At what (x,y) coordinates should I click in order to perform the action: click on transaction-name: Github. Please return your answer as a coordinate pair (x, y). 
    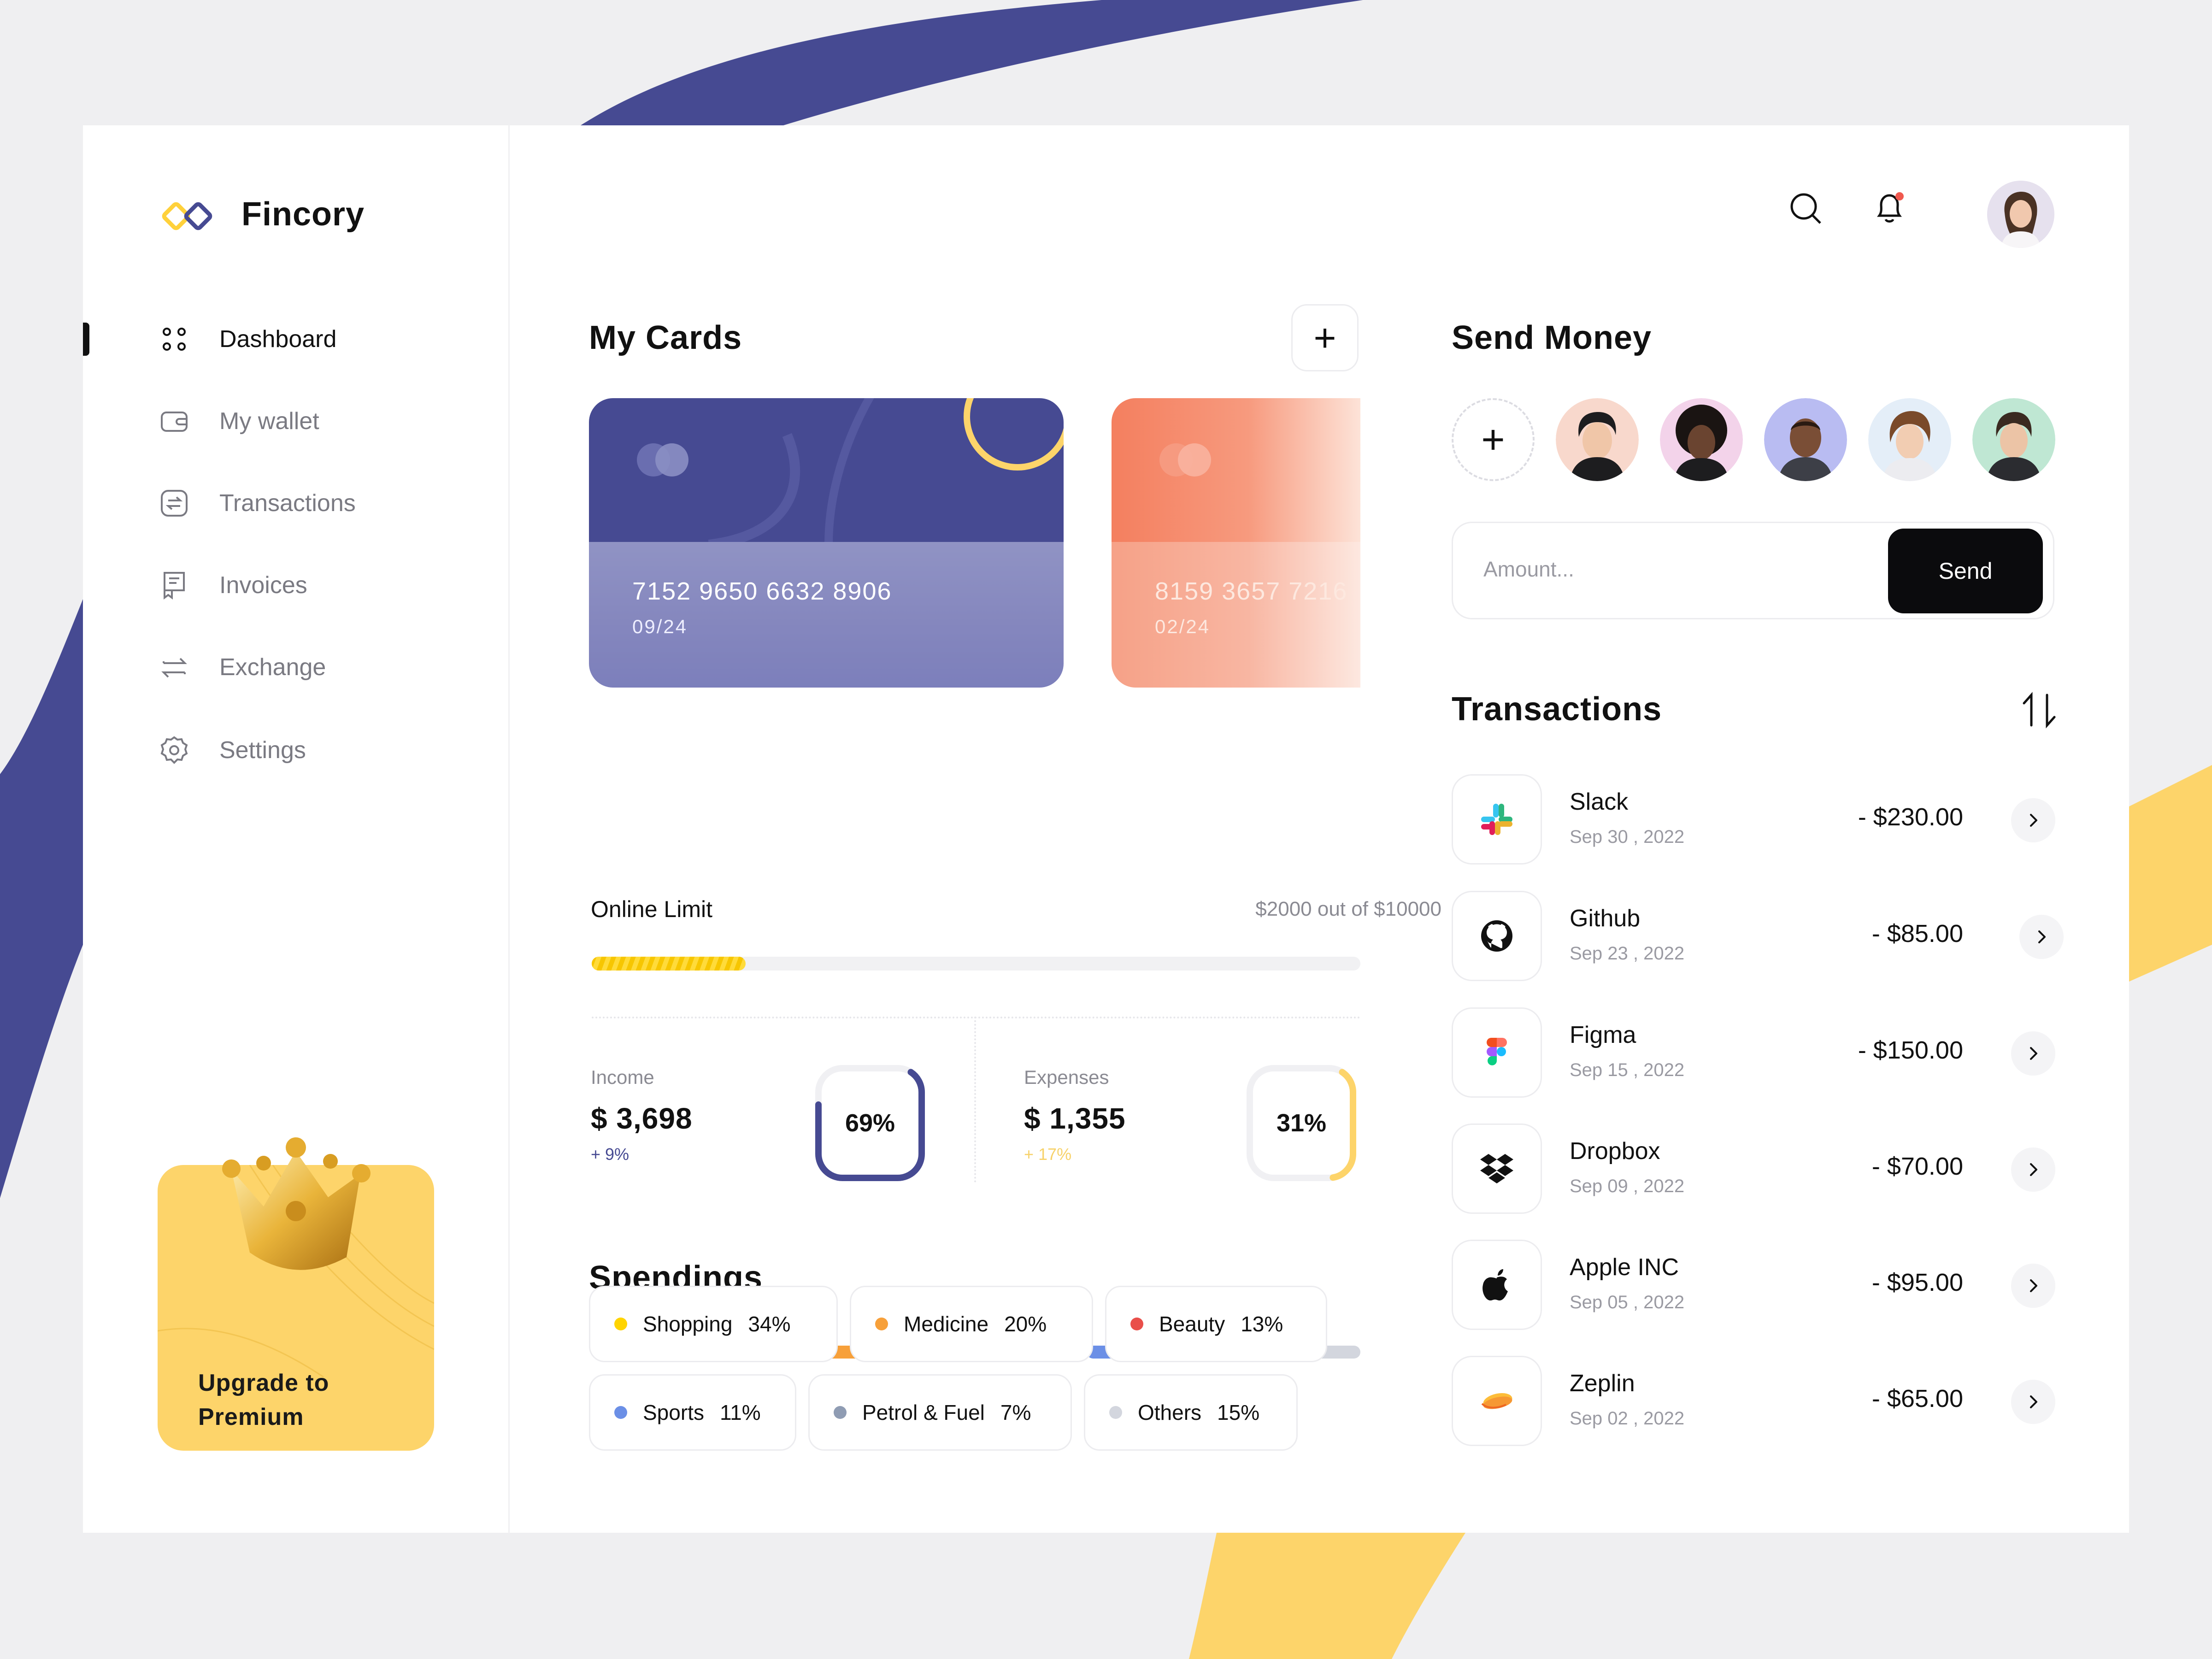
    Looking at the image, I should click on (1605, 918).